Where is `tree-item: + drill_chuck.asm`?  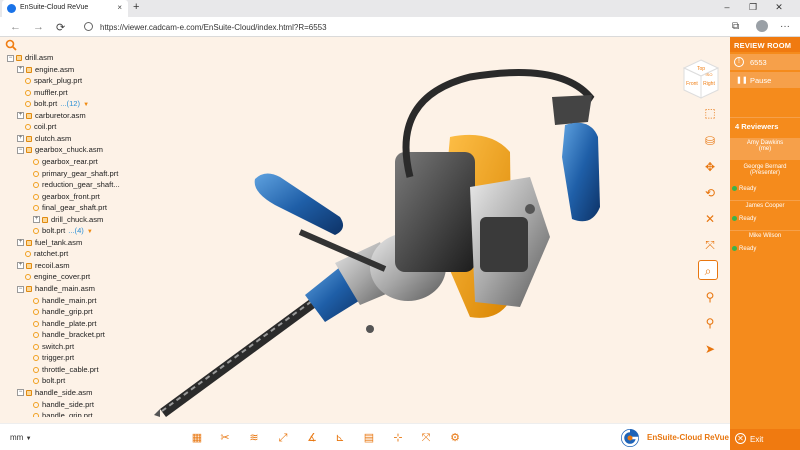
tree-item: + drill_chuck.asm is located at coordinates (68, 220).